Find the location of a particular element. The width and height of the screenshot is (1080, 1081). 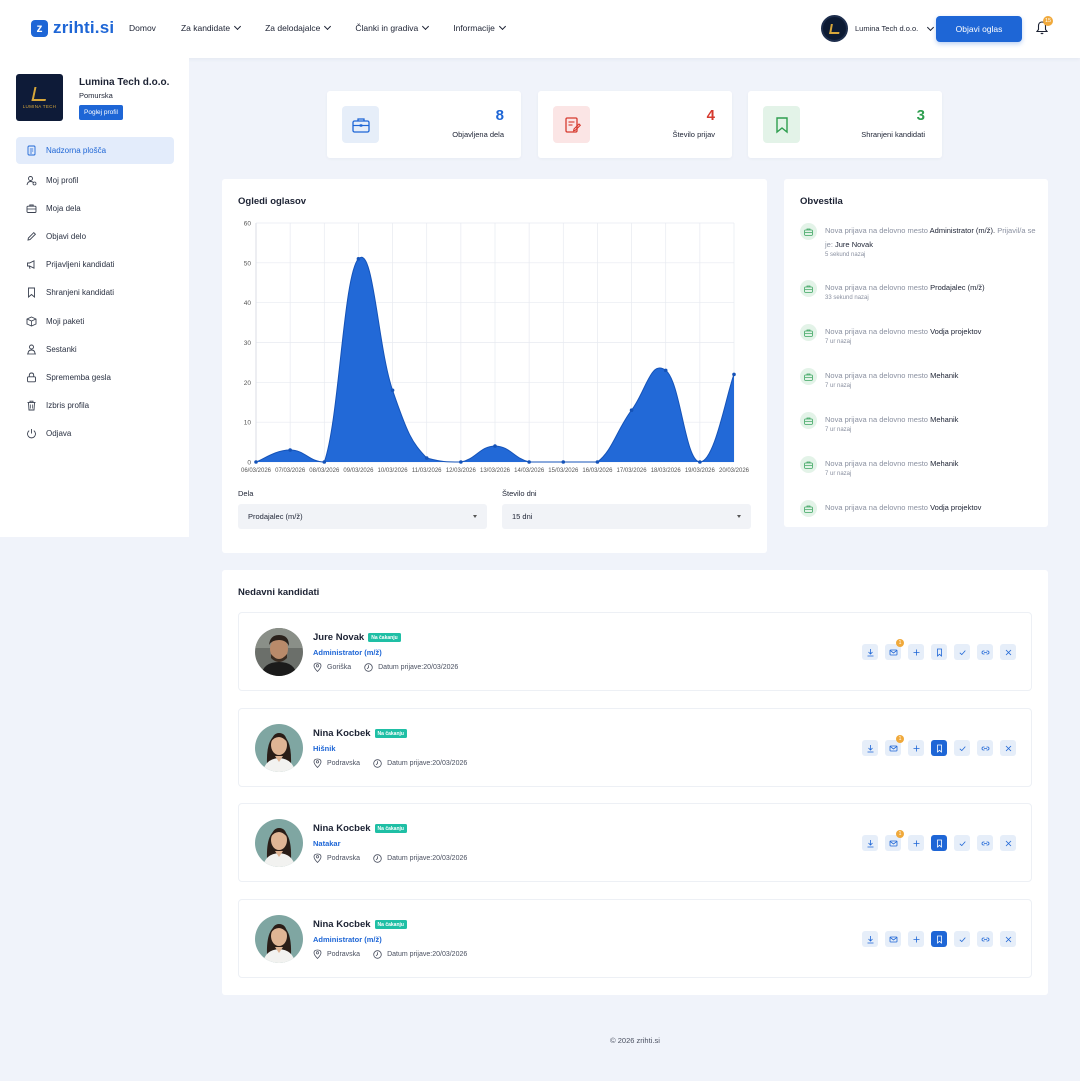

link-icon is located at coordinates (985, 843).